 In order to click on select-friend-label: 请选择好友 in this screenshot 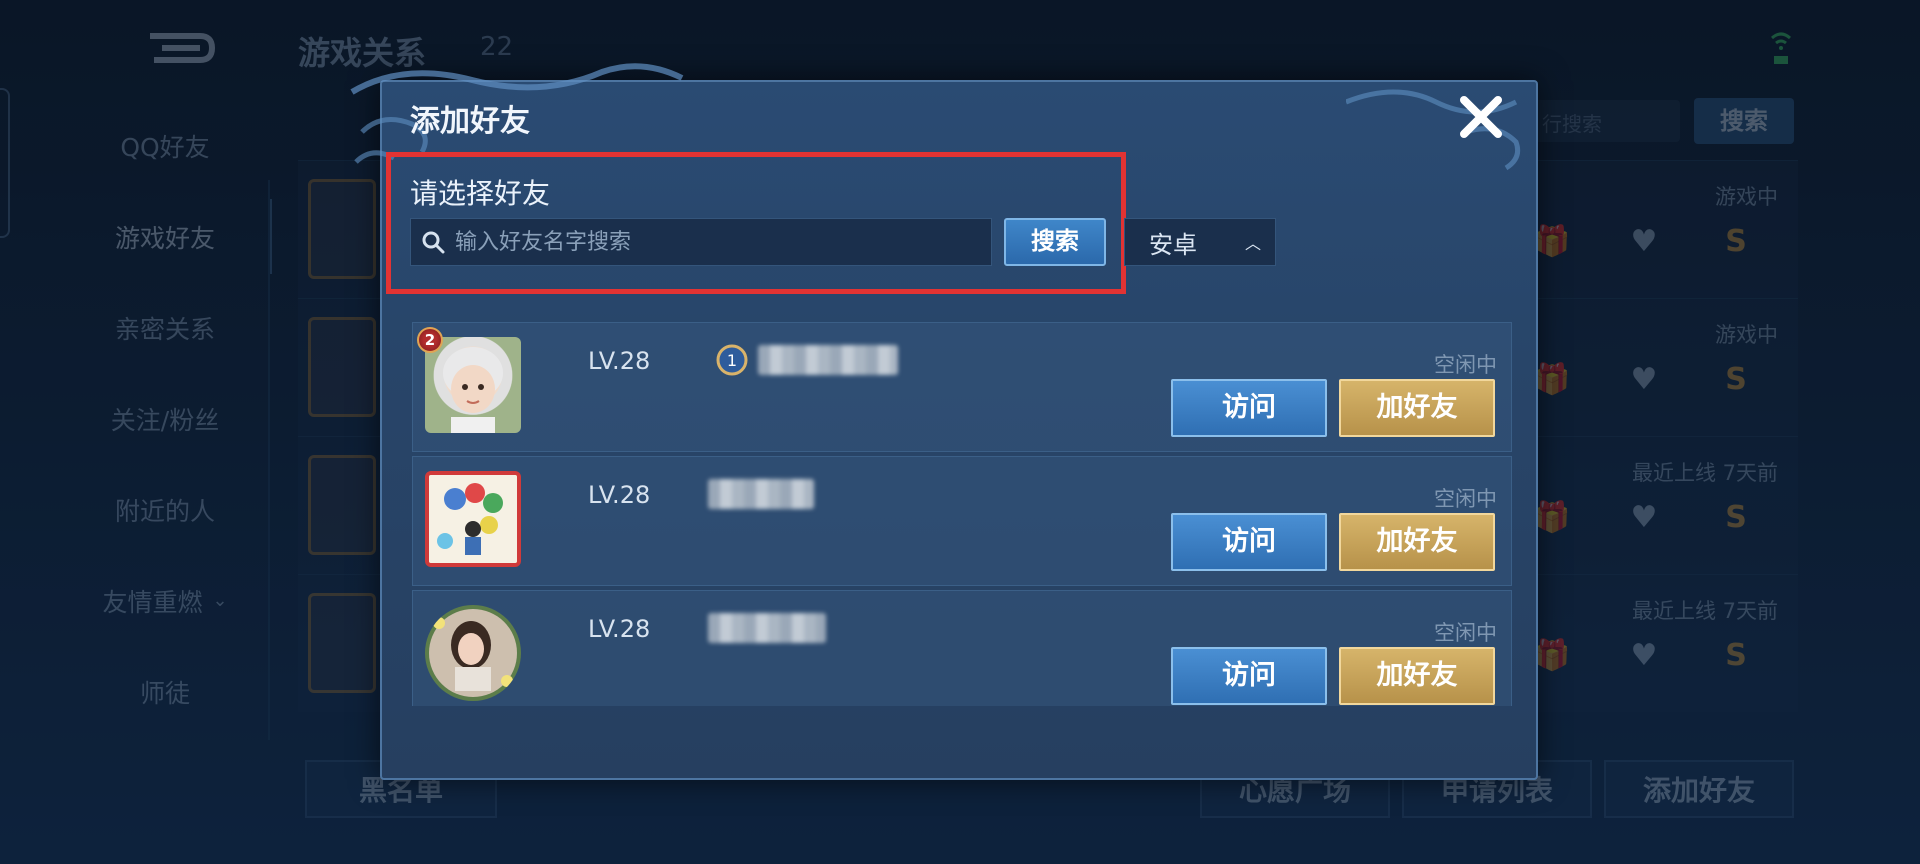, I will do `click(480, 193)`.